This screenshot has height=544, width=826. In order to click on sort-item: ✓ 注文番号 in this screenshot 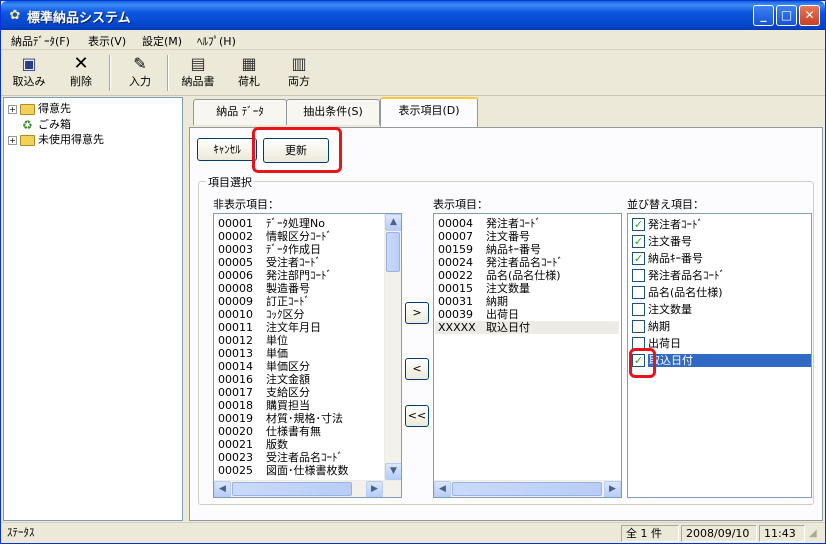, I will do `click(662, 241)`.